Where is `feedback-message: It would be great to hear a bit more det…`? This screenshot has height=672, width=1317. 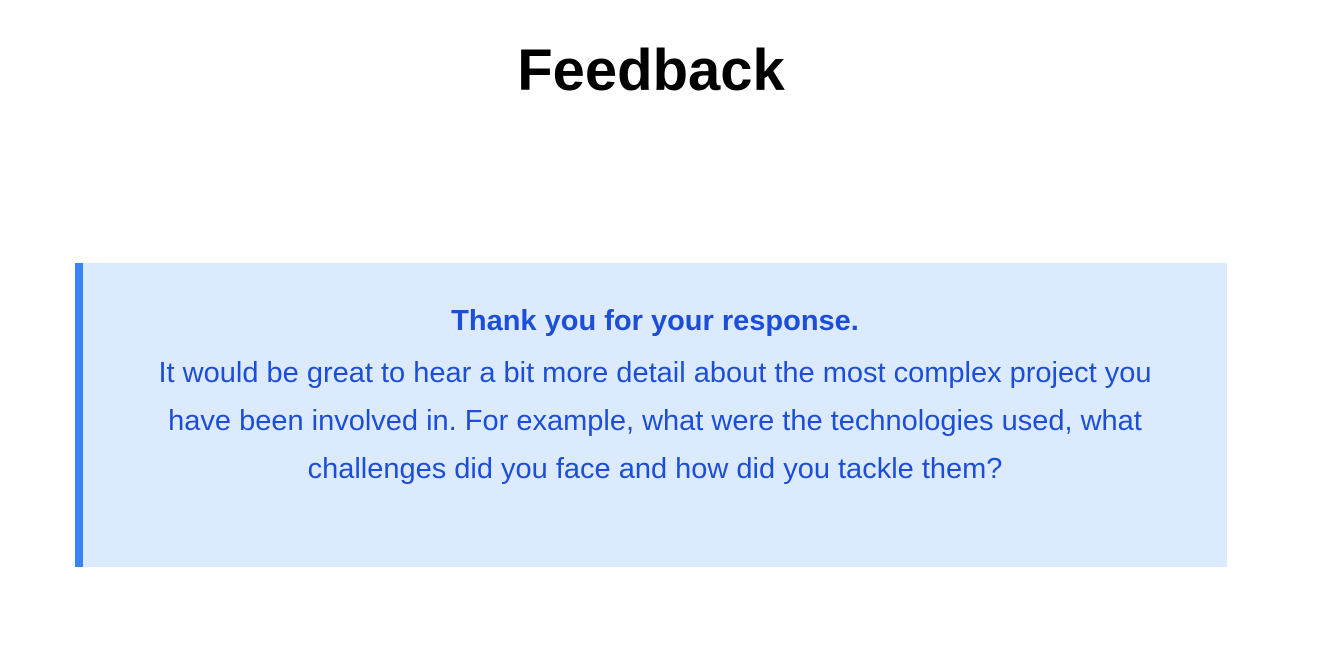
feedback-message: It would be great to hear a bit more det… is located at coordinates (655, 421).